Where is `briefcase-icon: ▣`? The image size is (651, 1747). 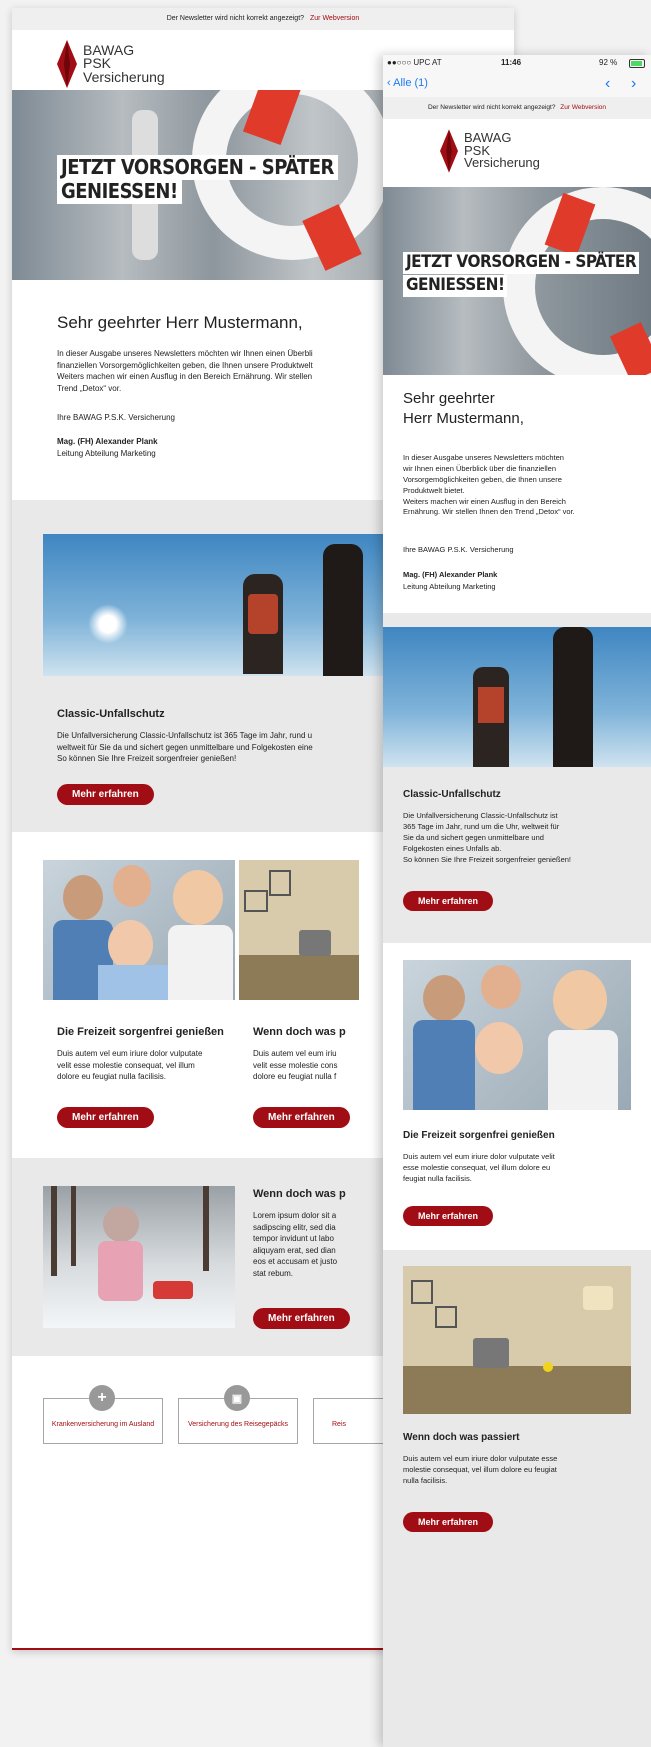 briefcase-icon: ▣ is located at coordinates (237, 1398).